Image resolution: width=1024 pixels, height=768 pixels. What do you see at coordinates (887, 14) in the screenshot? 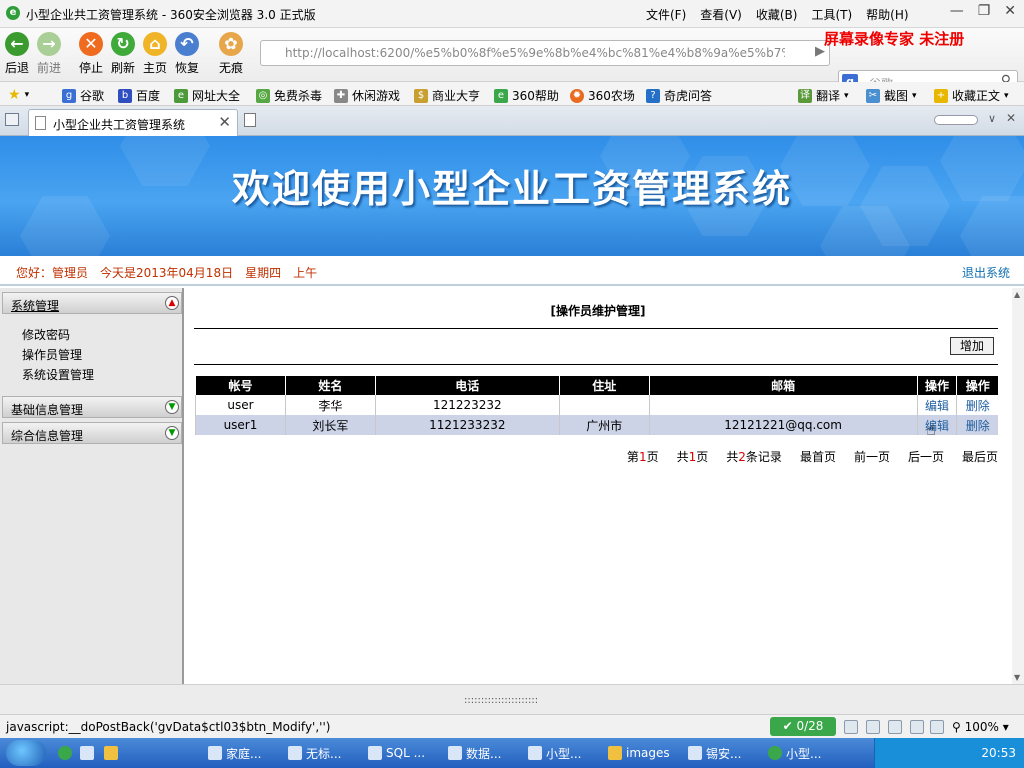
I see `menu-help: 帮助(H)` at bounding box center [887, 14].